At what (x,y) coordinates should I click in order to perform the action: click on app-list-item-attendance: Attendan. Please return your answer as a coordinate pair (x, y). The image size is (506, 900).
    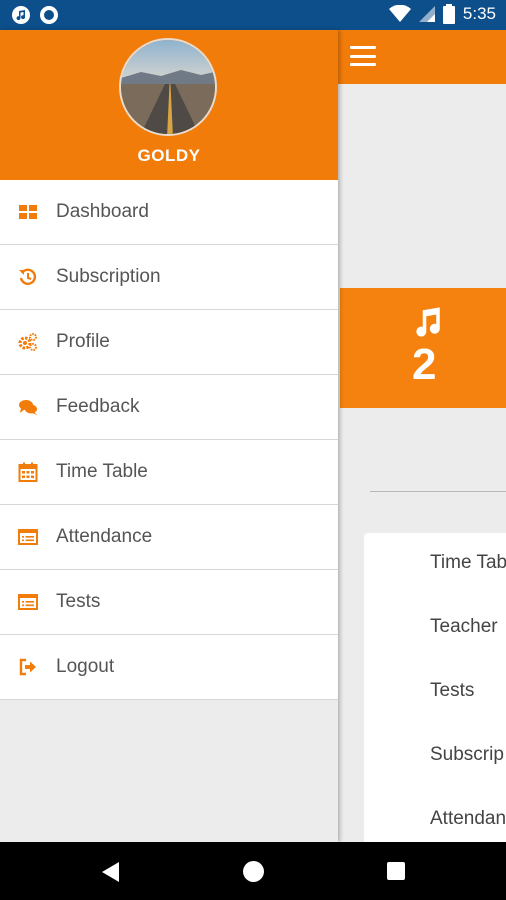
    Looking at the image, I should click on (468, 819).